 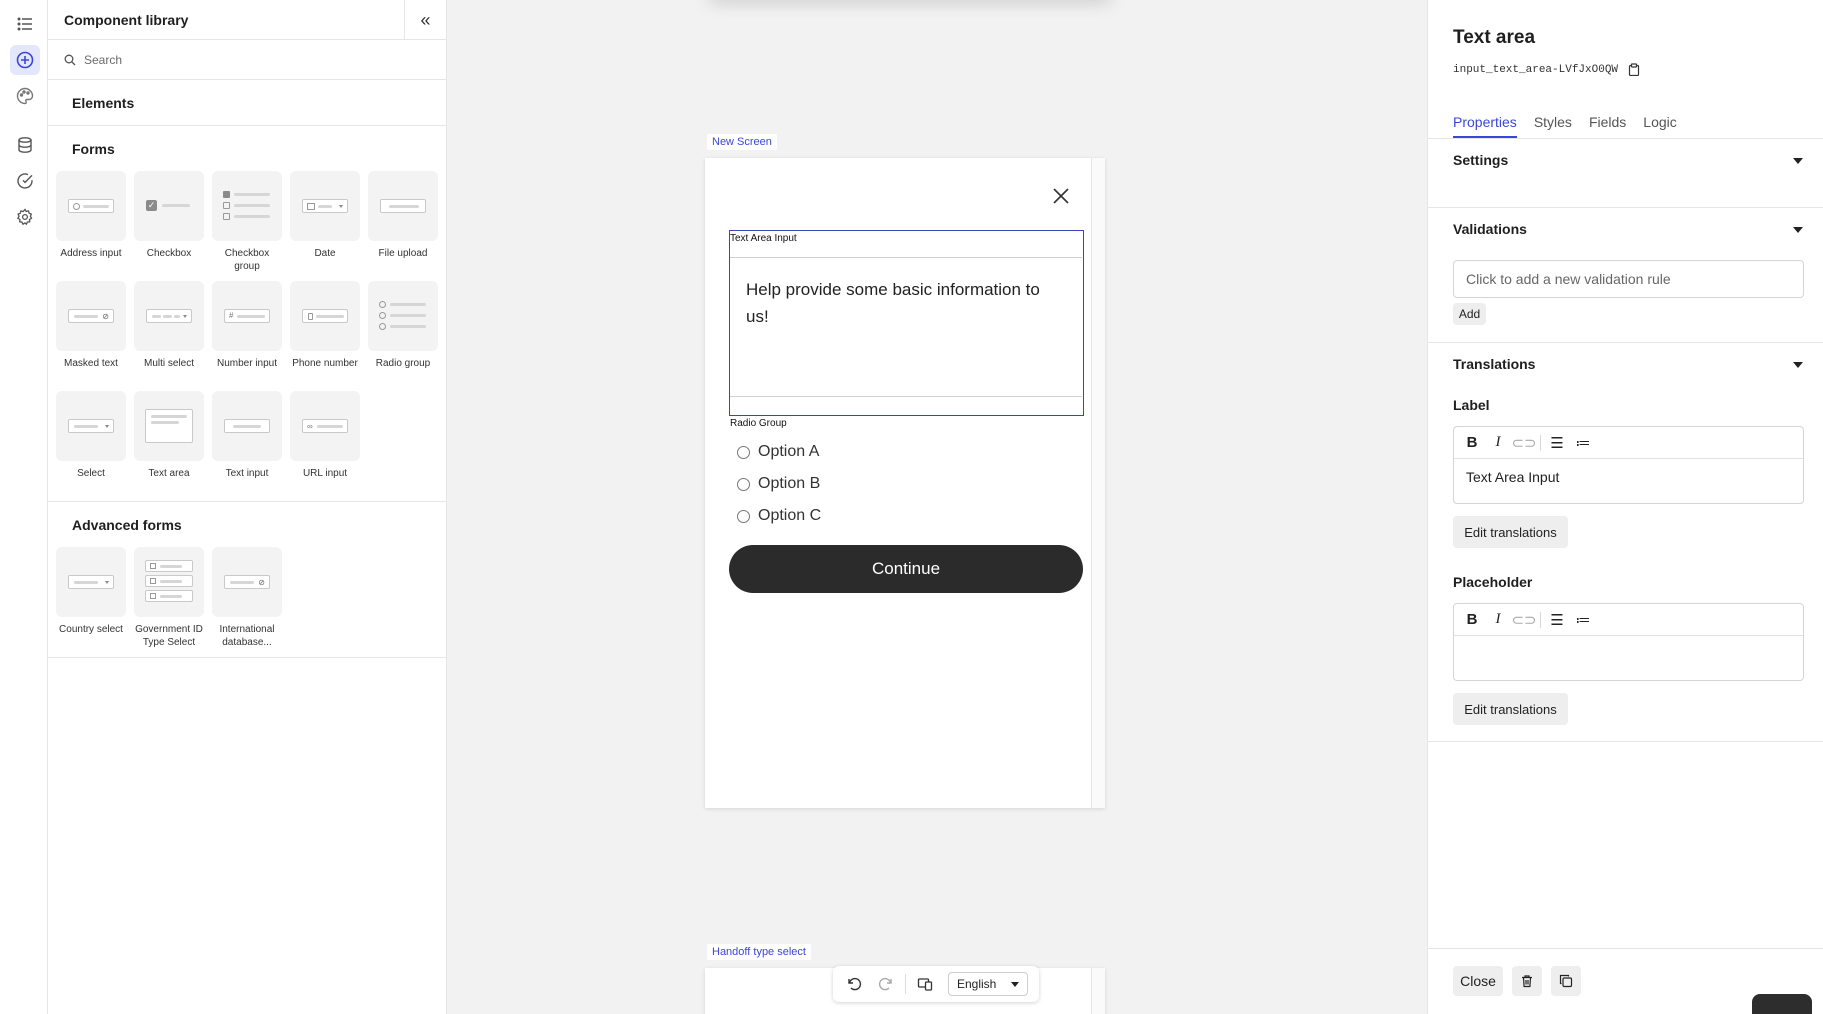 I want to click on component-tile: ∞ URL input, so click(x=325, y=442).